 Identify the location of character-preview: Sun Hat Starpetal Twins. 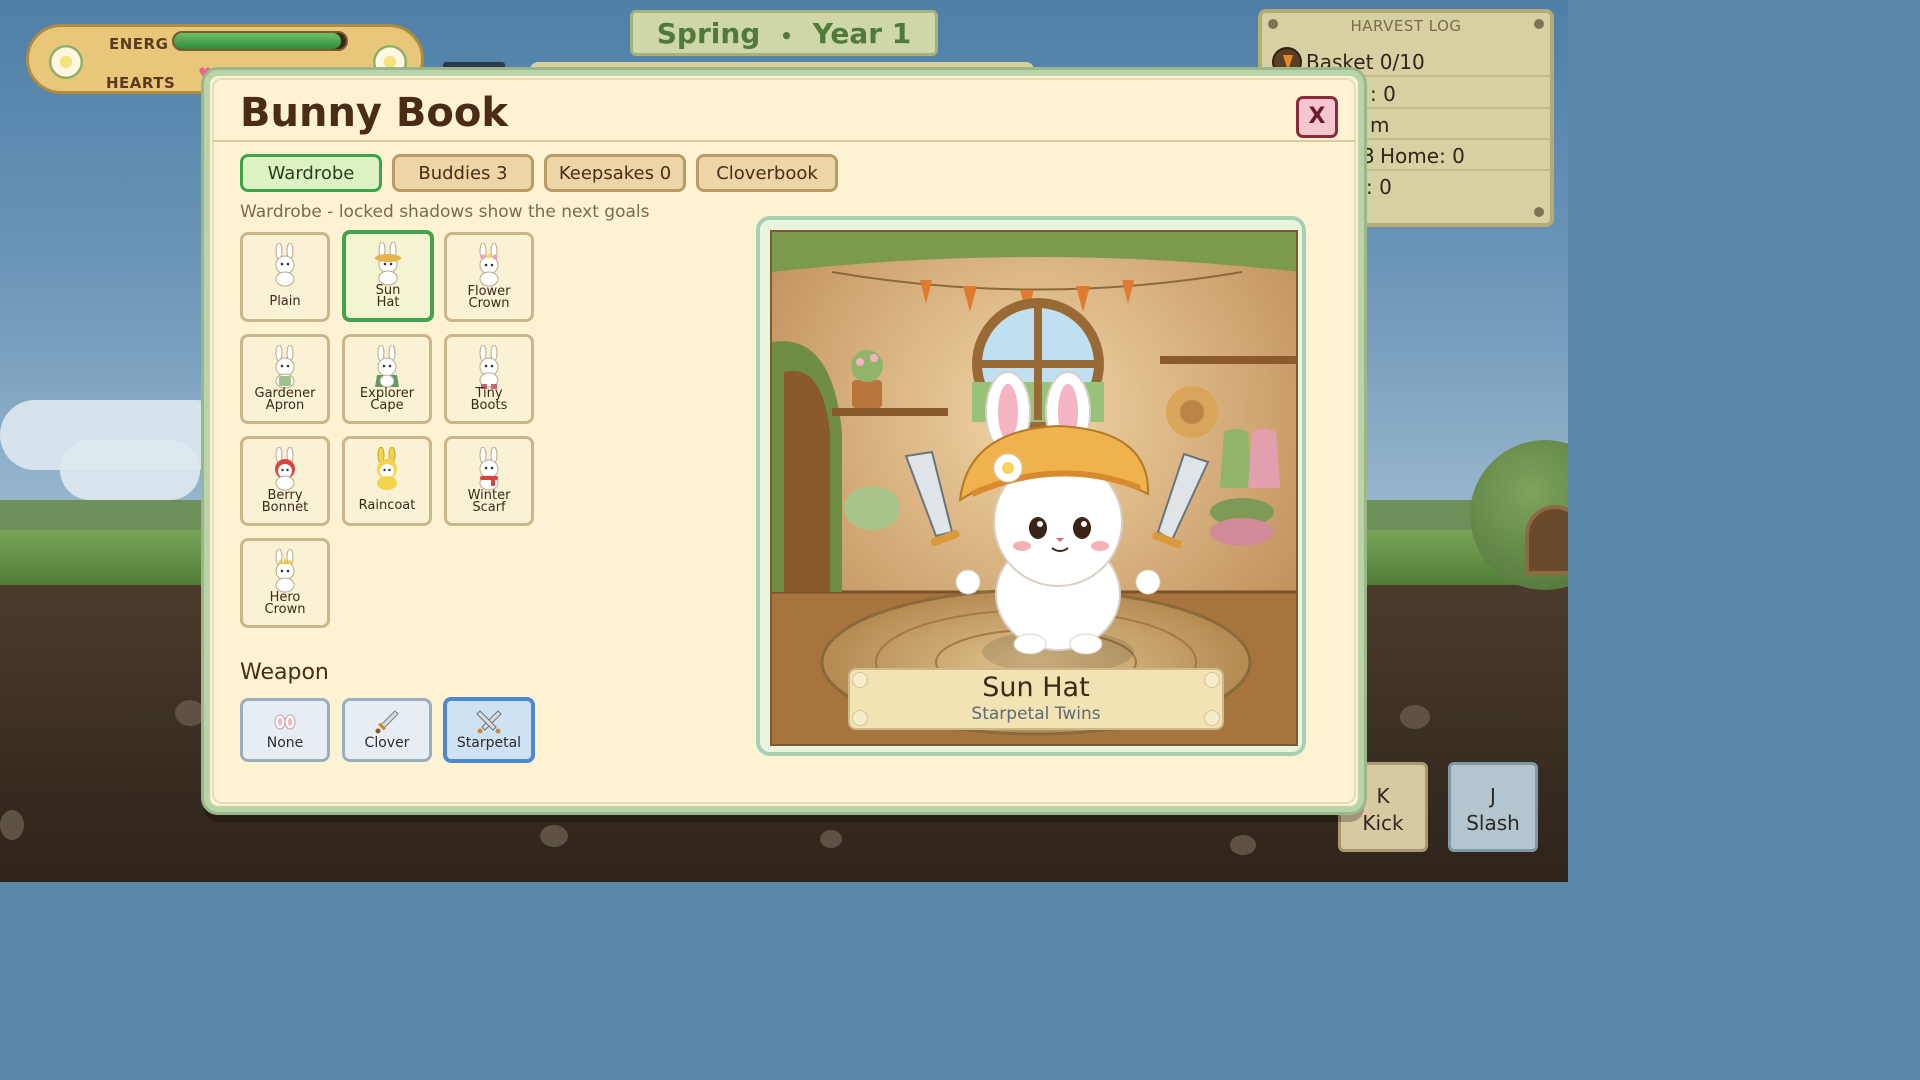
(1034, 488).